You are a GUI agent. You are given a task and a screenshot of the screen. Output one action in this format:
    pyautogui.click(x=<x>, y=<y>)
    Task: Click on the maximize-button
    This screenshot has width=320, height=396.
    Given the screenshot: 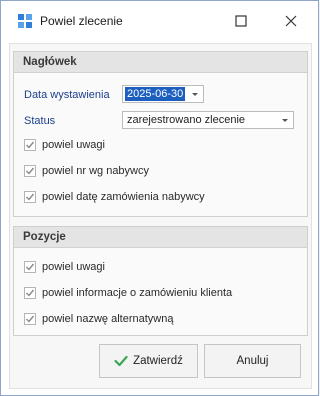 What is the action you would take?
    pyautogui.click(x=241, y=22)
    